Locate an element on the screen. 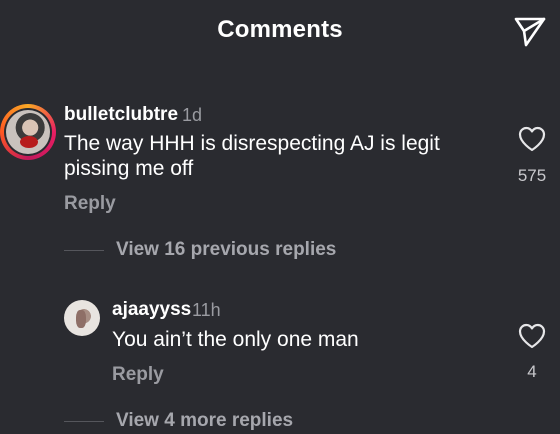 This screenshot has width=560, height=434. reply-username: ajaayyss is located at coordinates (151, 310).